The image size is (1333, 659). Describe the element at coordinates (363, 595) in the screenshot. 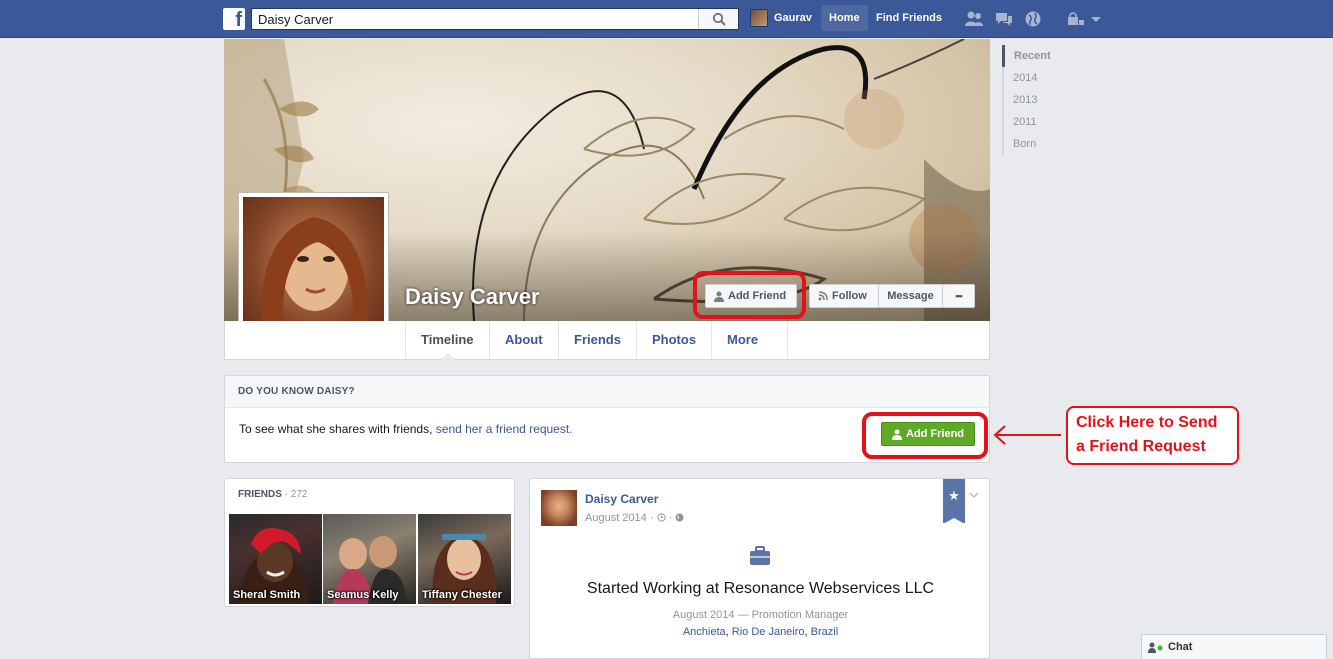

I see `friend-name: Seamus Kelly` at that location.